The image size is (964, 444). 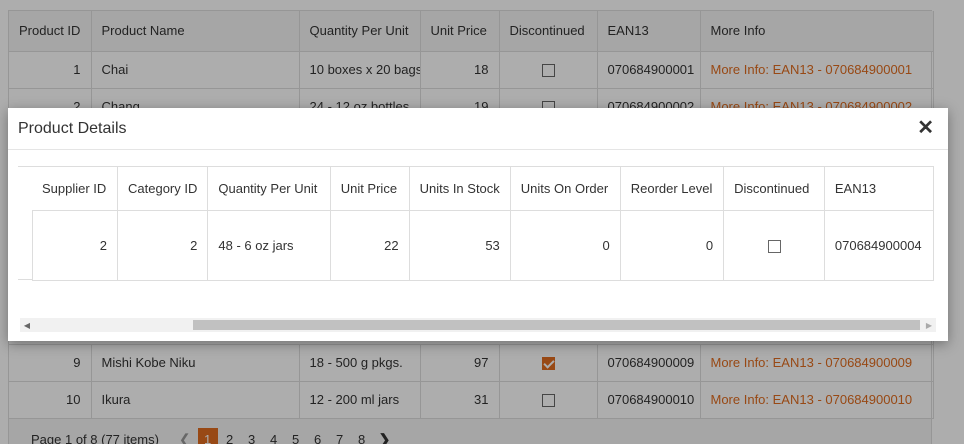 I want to click on scroll-right-icon: ▶, so click(x=929, y=325).